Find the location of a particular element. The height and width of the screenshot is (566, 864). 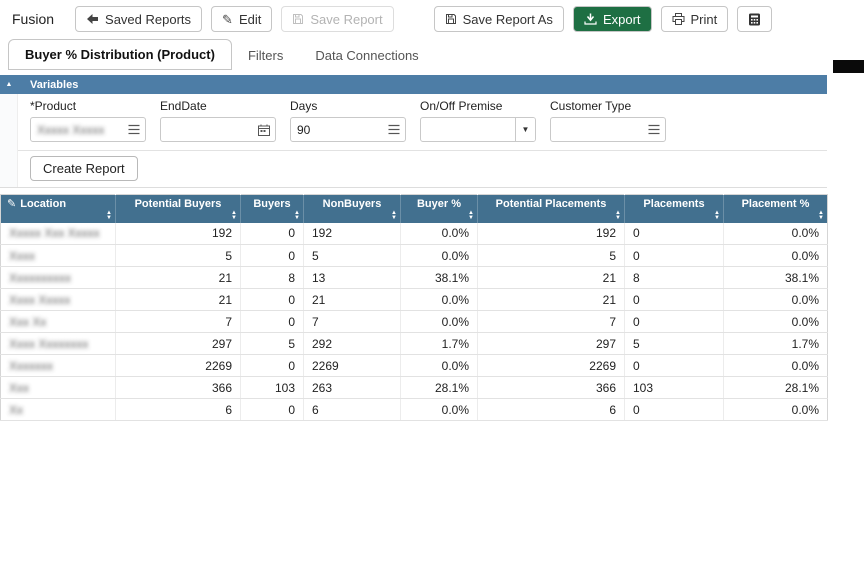

table-row: Xxxxxxx 2269 0 2269 0.0% 2269 0 0.0% is located at coordinates (414, 365).